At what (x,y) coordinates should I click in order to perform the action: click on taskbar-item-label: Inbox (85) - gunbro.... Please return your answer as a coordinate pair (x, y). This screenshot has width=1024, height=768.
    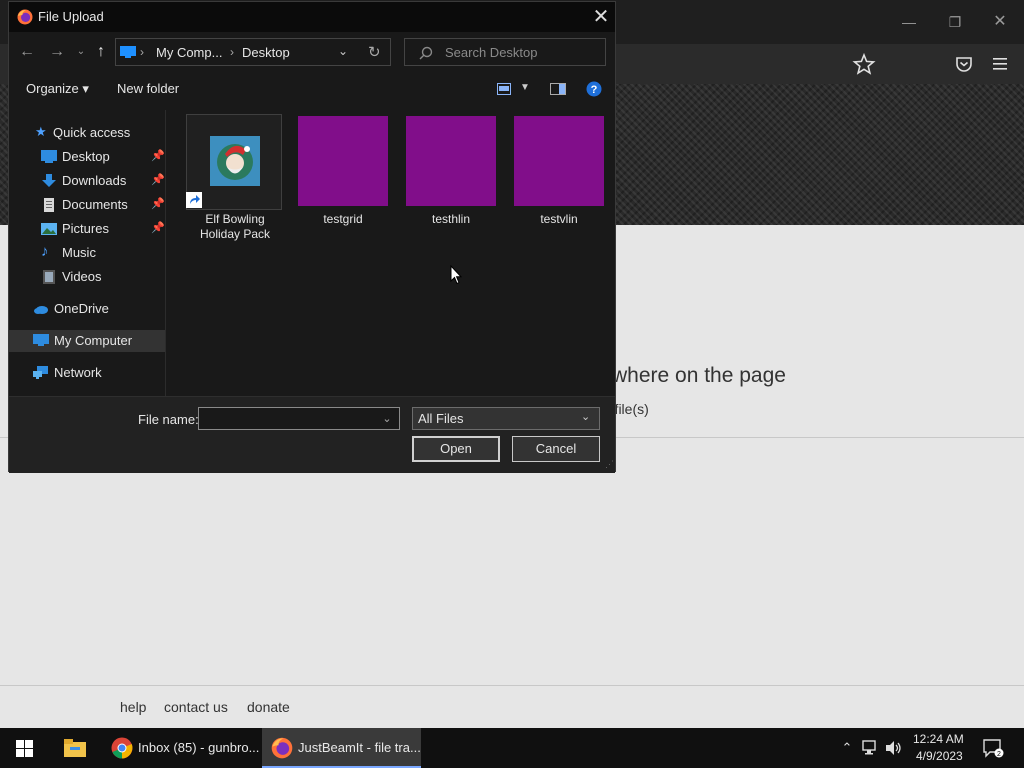
    Looking at the image, I should click on (199, 747).